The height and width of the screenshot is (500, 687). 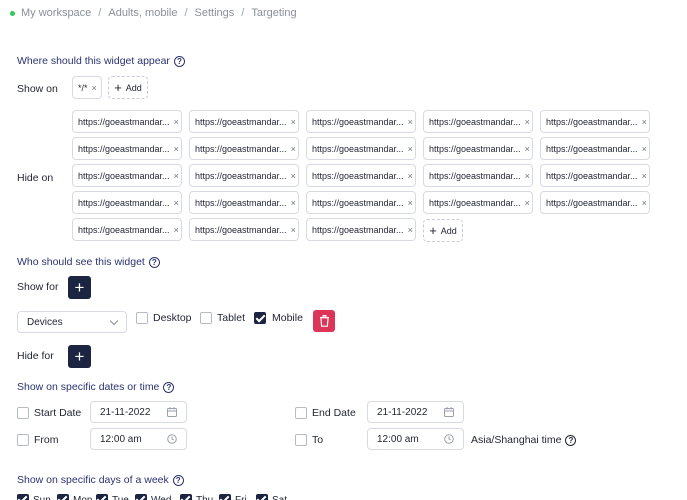 I want to click on day-checkbox-2: Tue, so click(x=112, y=497).